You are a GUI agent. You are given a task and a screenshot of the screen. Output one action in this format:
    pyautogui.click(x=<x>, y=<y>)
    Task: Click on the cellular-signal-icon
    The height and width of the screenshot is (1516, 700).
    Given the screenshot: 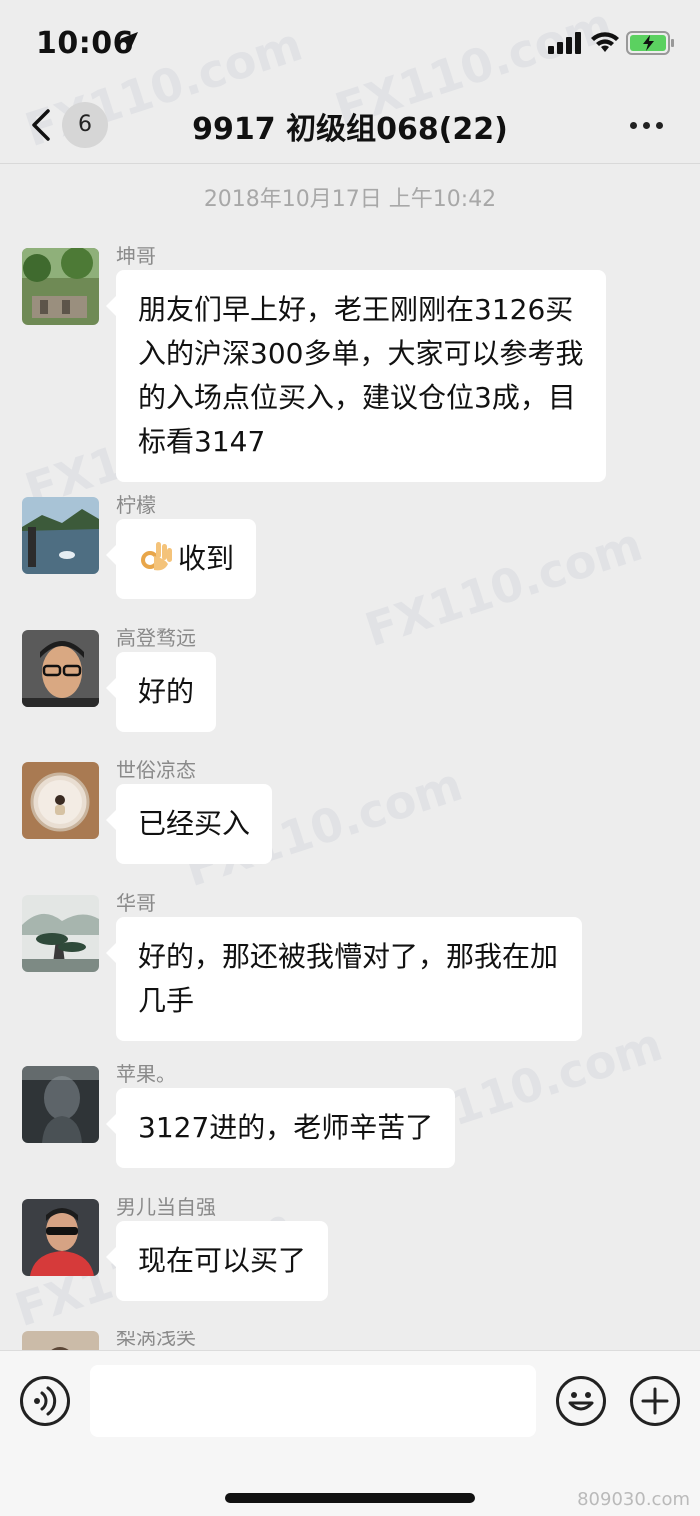 What is the action you would take?
    pyautogui.click(x=564, y=43)
    